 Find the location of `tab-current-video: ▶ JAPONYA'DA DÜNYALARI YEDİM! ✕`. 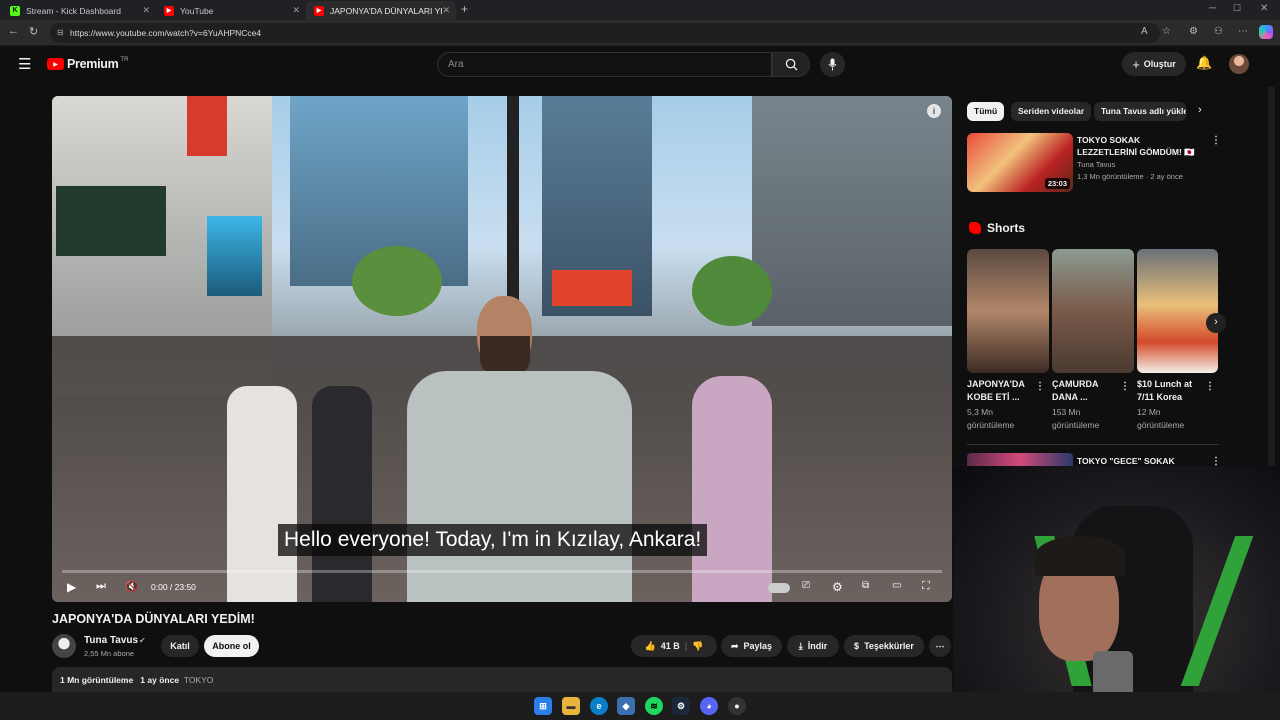

tab-current-video: ▶ JAPONYA'DA DÜNYALARI YEDİM! ✕ is located at coordinates (381, 10).